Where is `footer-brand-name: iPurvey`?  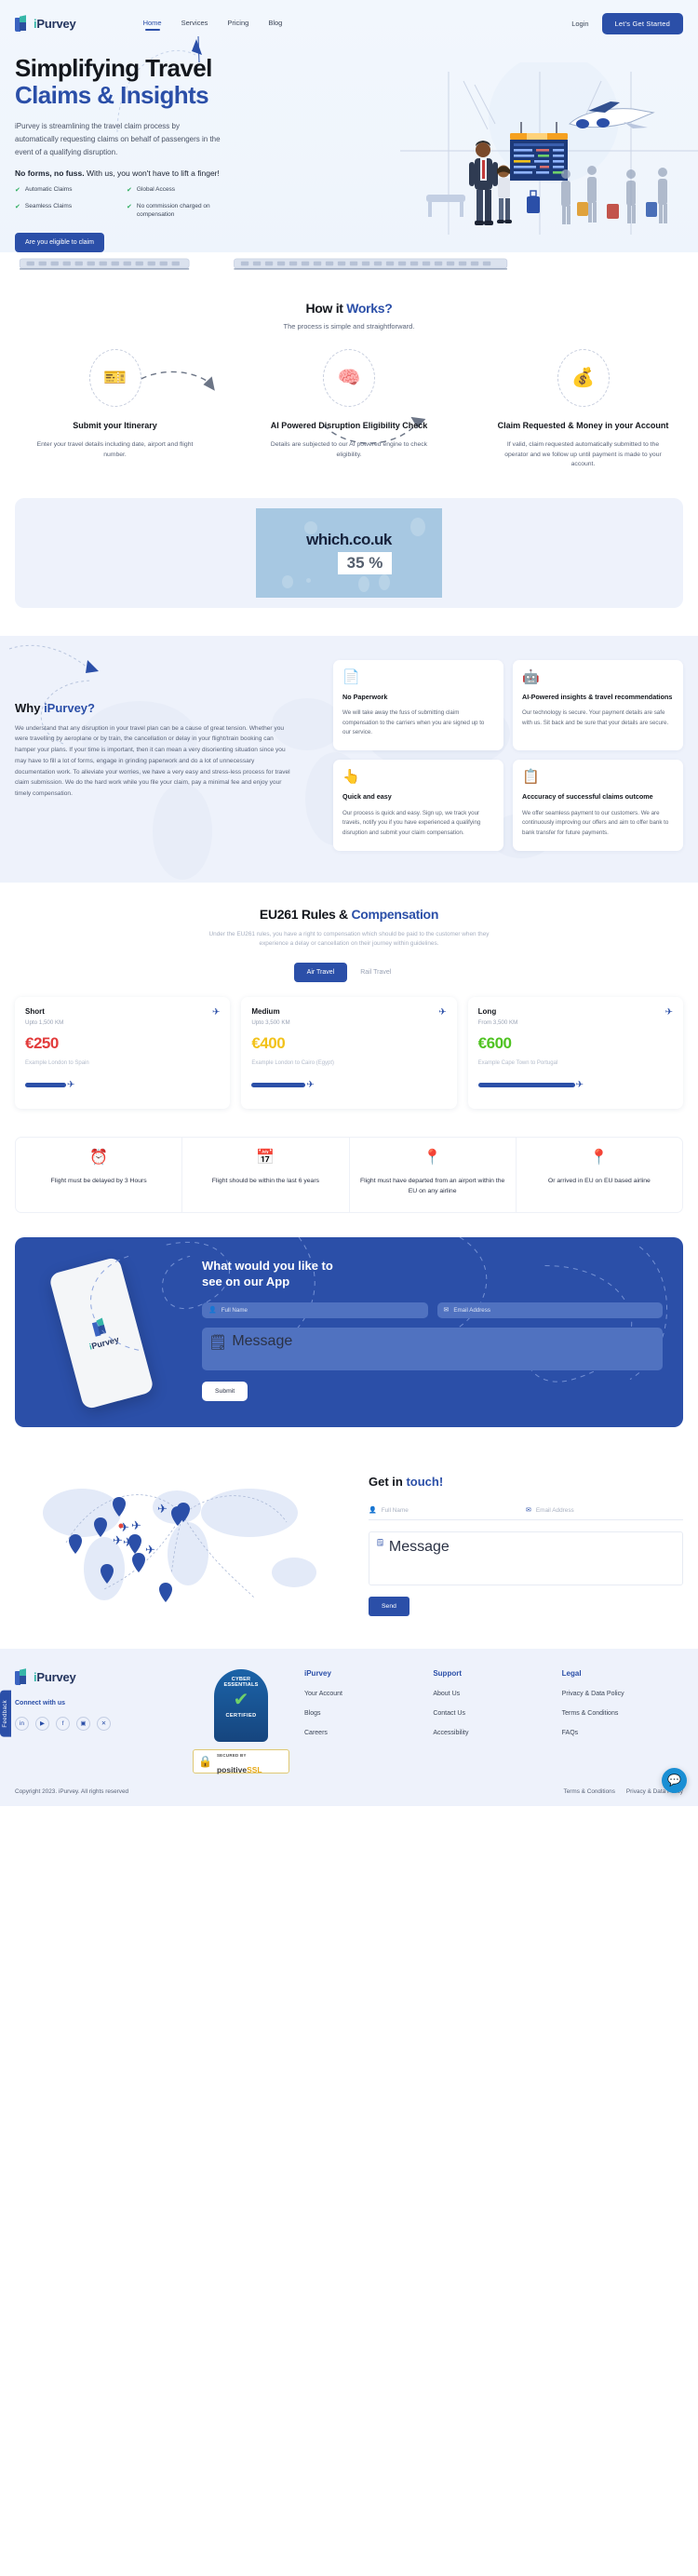
footer-brand-name: iPurvey is located at coordinates (55, 1676).